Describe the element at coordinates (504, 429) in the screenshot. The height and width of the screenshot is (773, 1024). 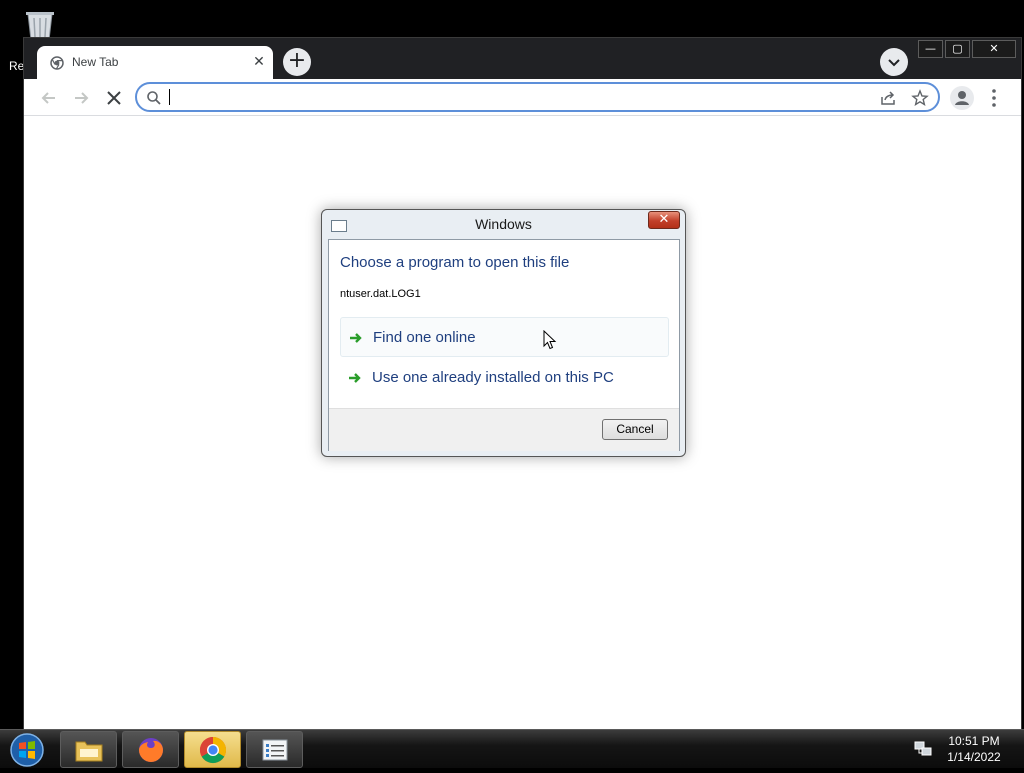
I see `dialog-footer: Cancel` at that location.